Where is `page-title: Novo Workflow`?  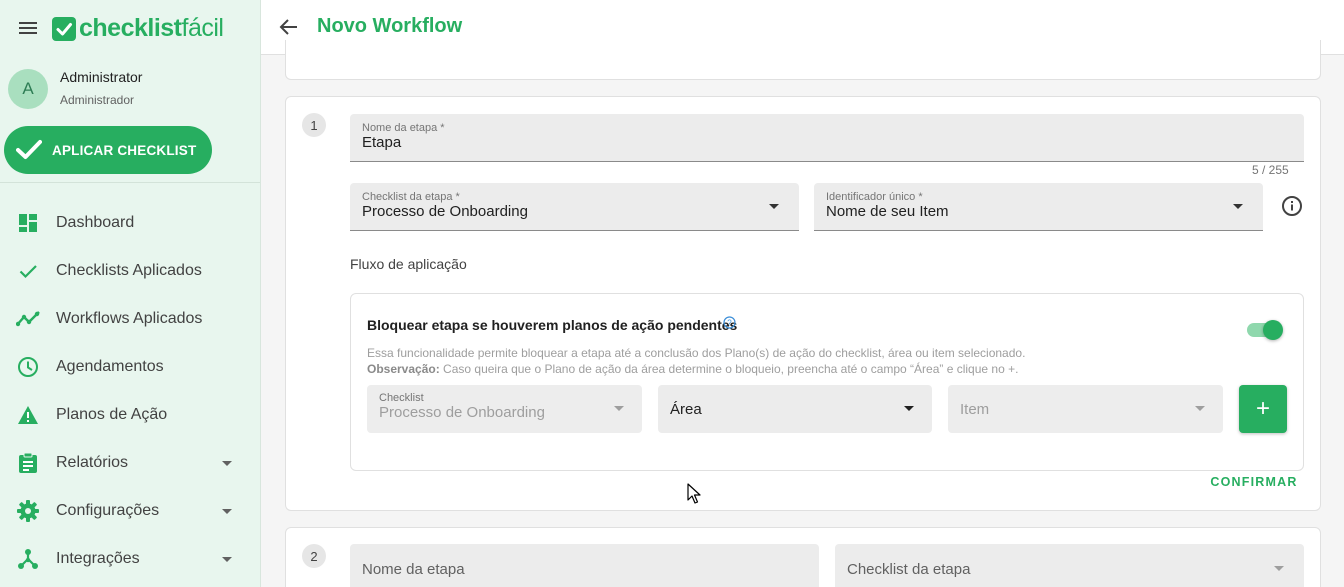 page-title: Novo Workflow is located at coordinates (390, 26).